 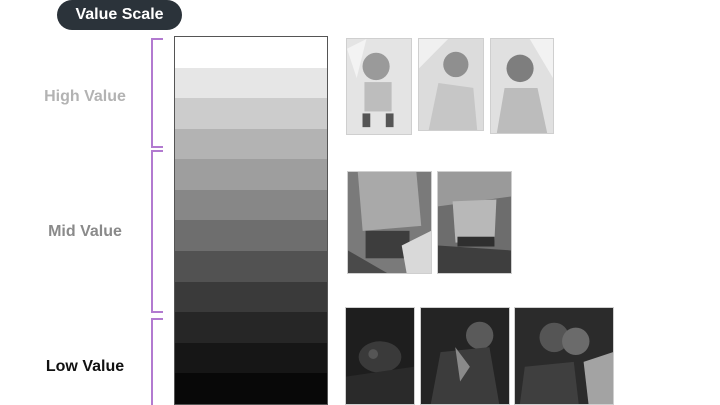 What do you see at coordinates (85, 366) in the screenshot?
I see `low-value-label: Low Value` at bounding box center [85, 366].